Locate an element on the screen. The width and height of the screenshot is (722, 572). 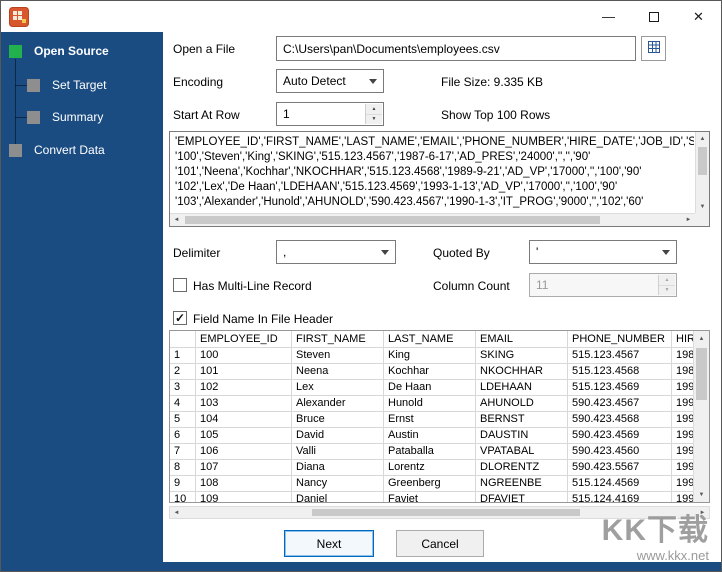
table-row: 3102LexDe HaanLDEHAAN515.123.45691993 is located at coordinates (432, 388).